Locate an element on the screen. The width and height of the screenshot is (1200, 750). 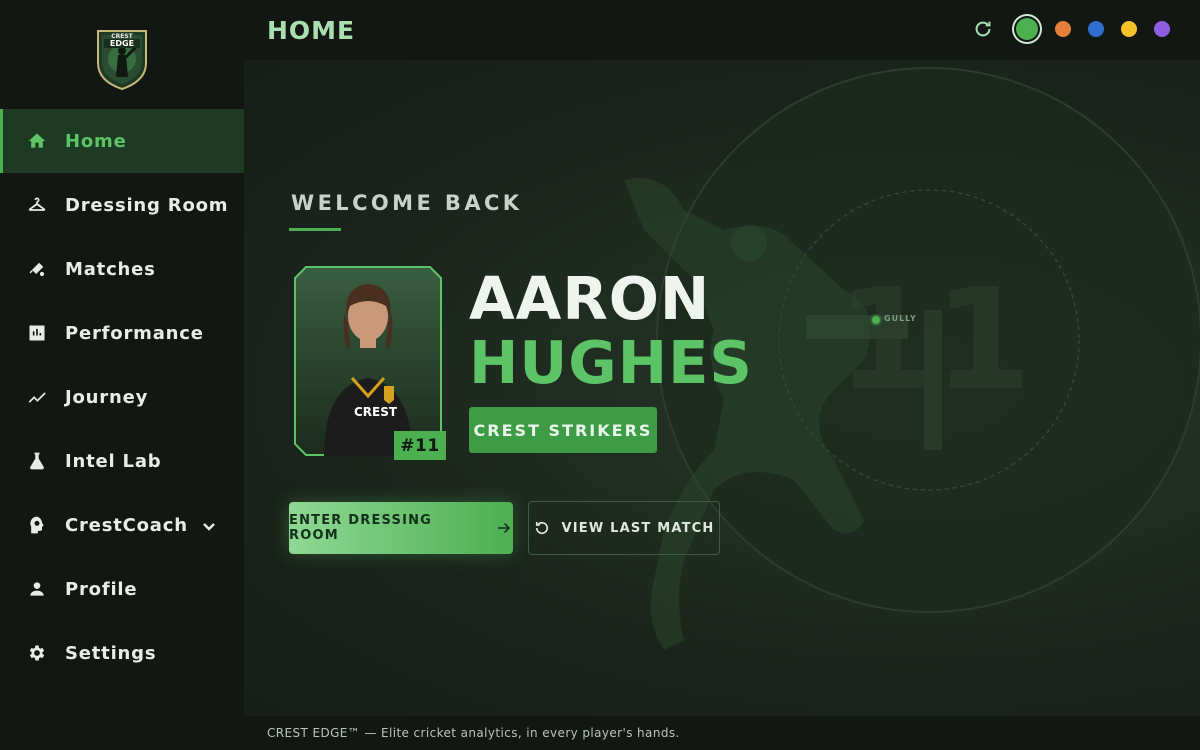
arrow-right-icon is located at coordinates (504, 528).